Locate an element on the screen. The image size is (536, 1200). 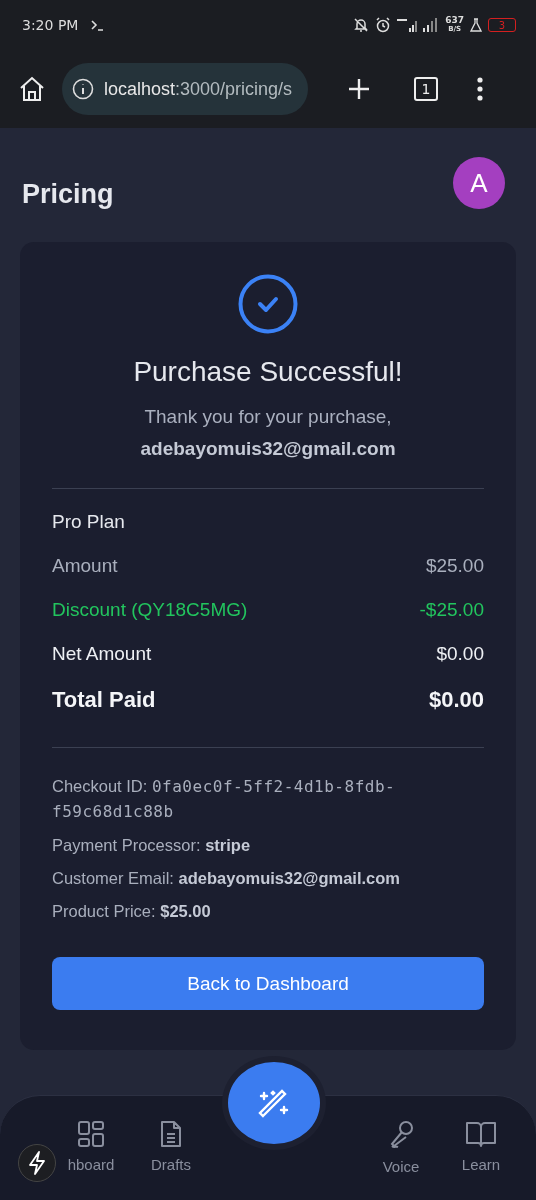
success-title: Purchase Successful! is located at coordinates (268, 372).